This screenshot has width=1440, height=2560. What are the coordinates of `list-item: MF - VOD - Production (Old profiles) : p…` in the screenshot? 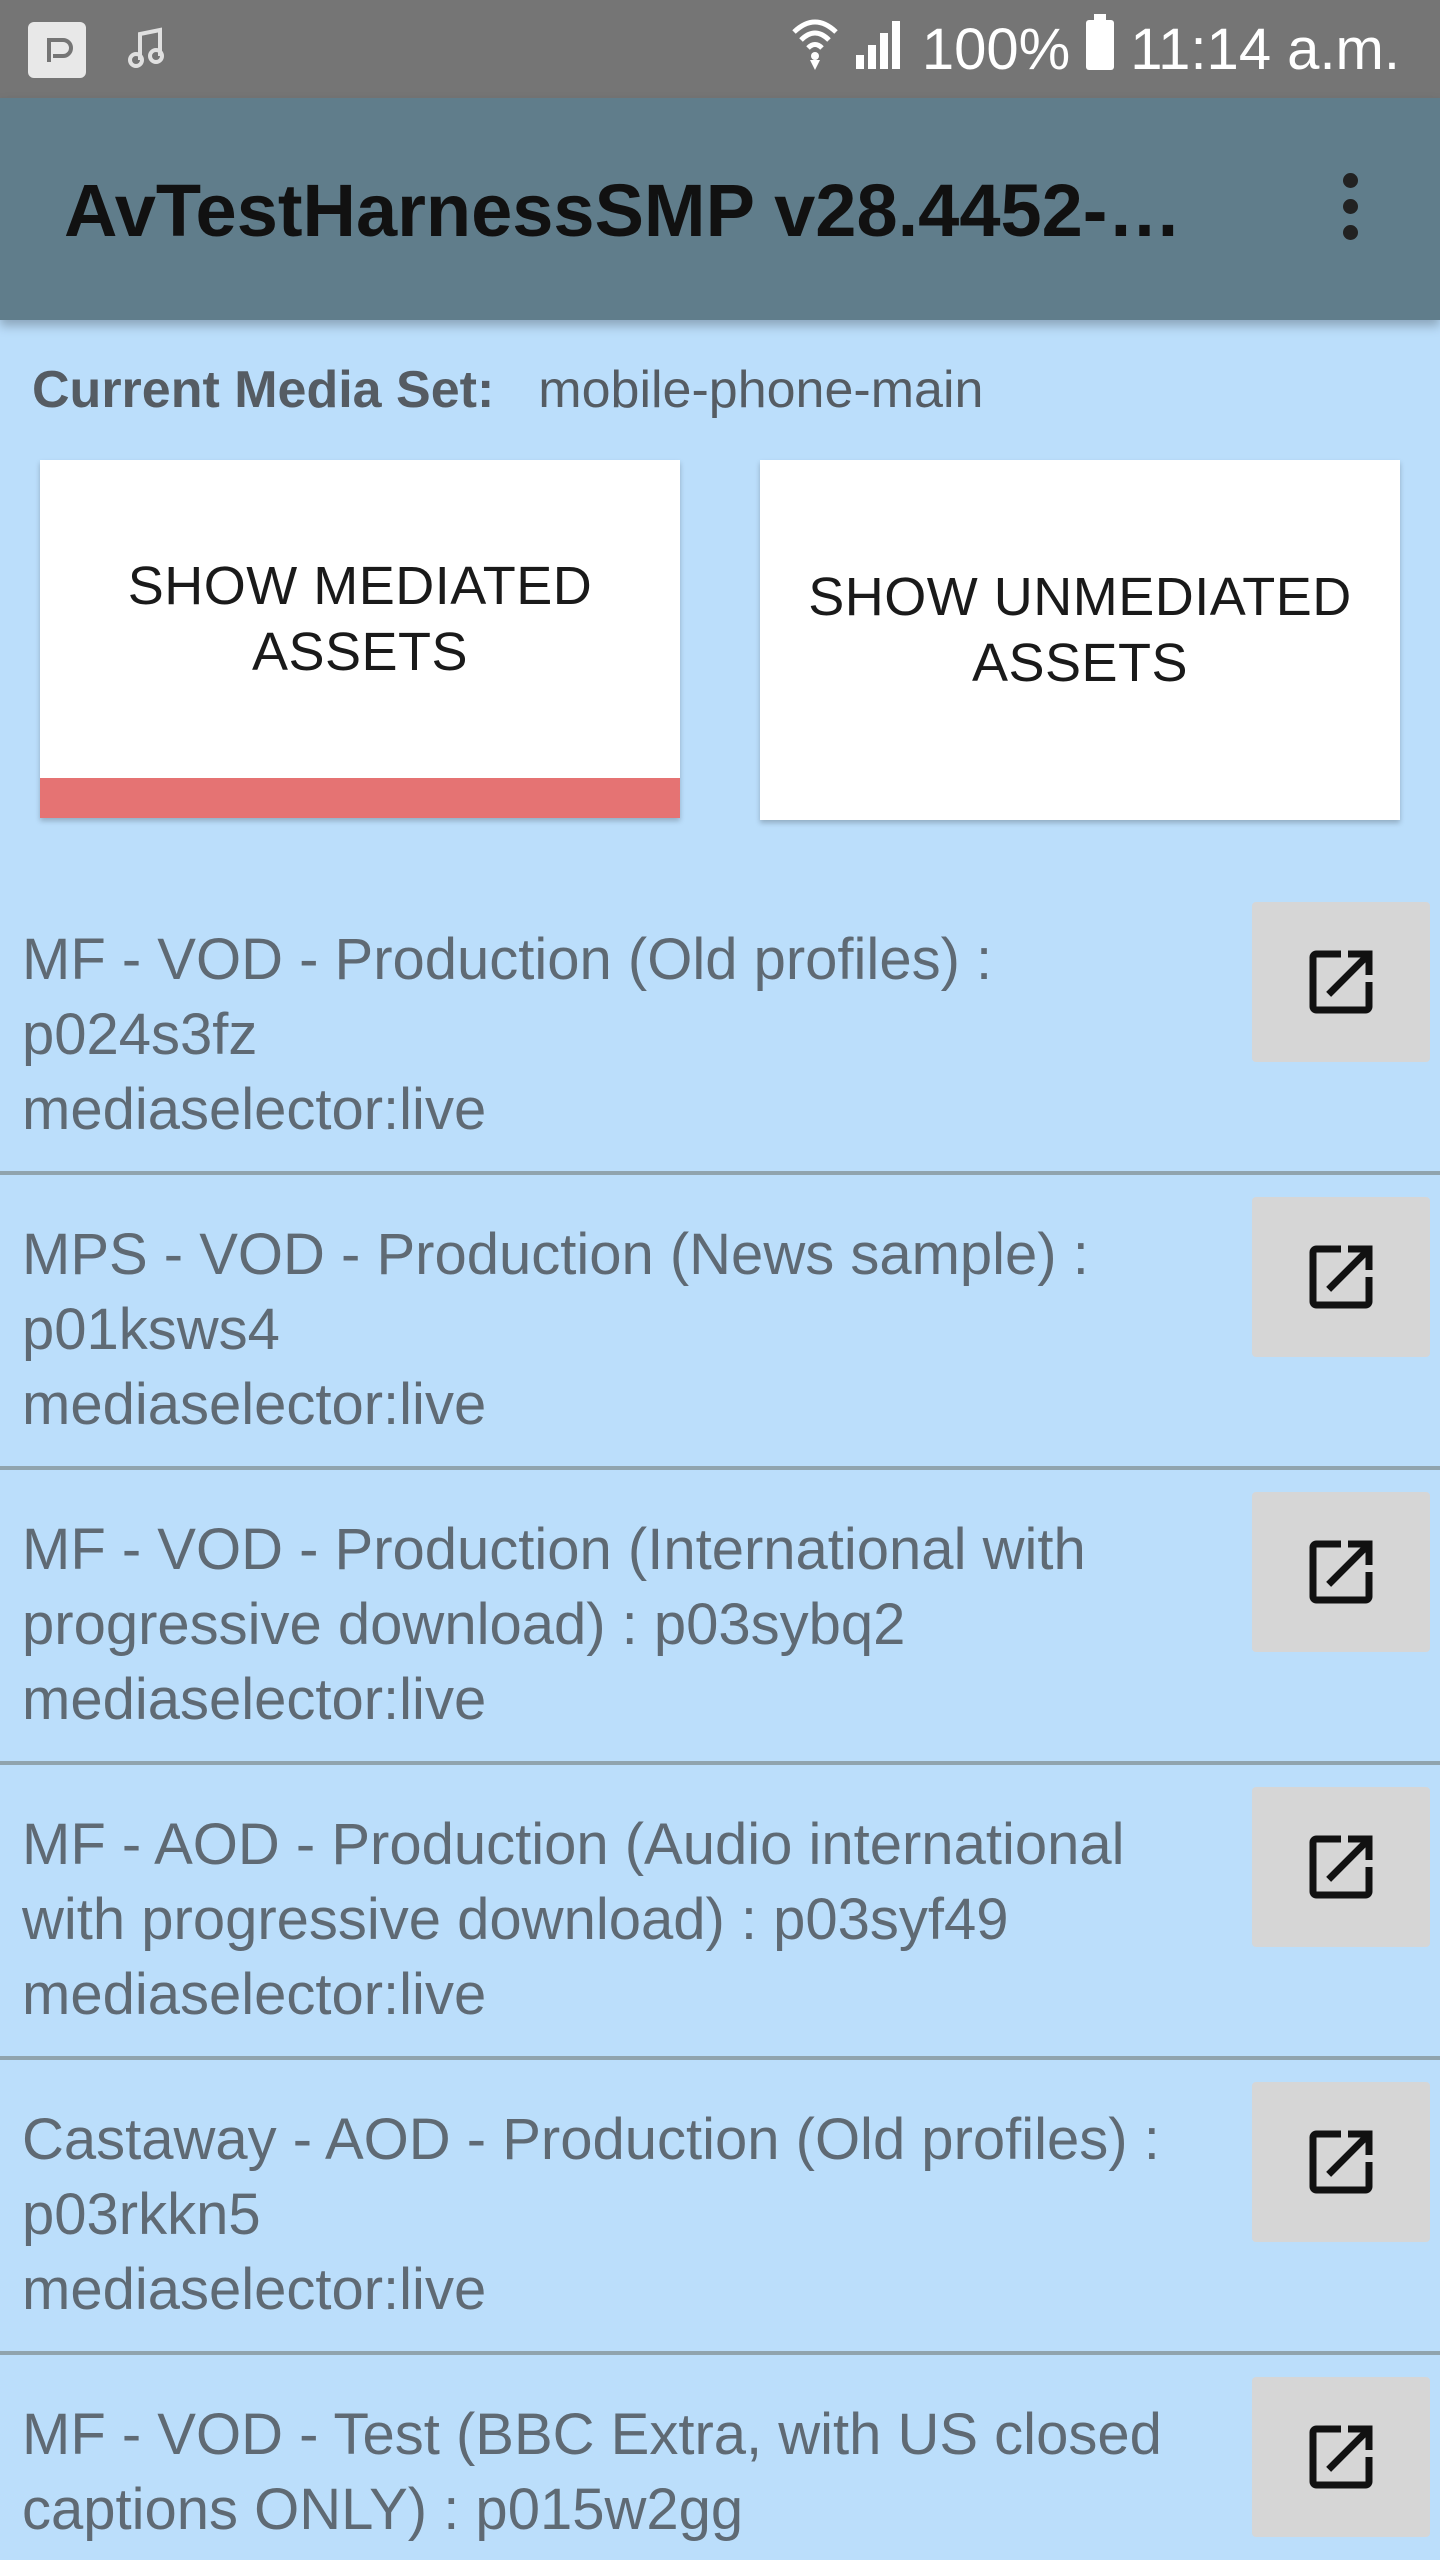 It's located at (720, 1027).